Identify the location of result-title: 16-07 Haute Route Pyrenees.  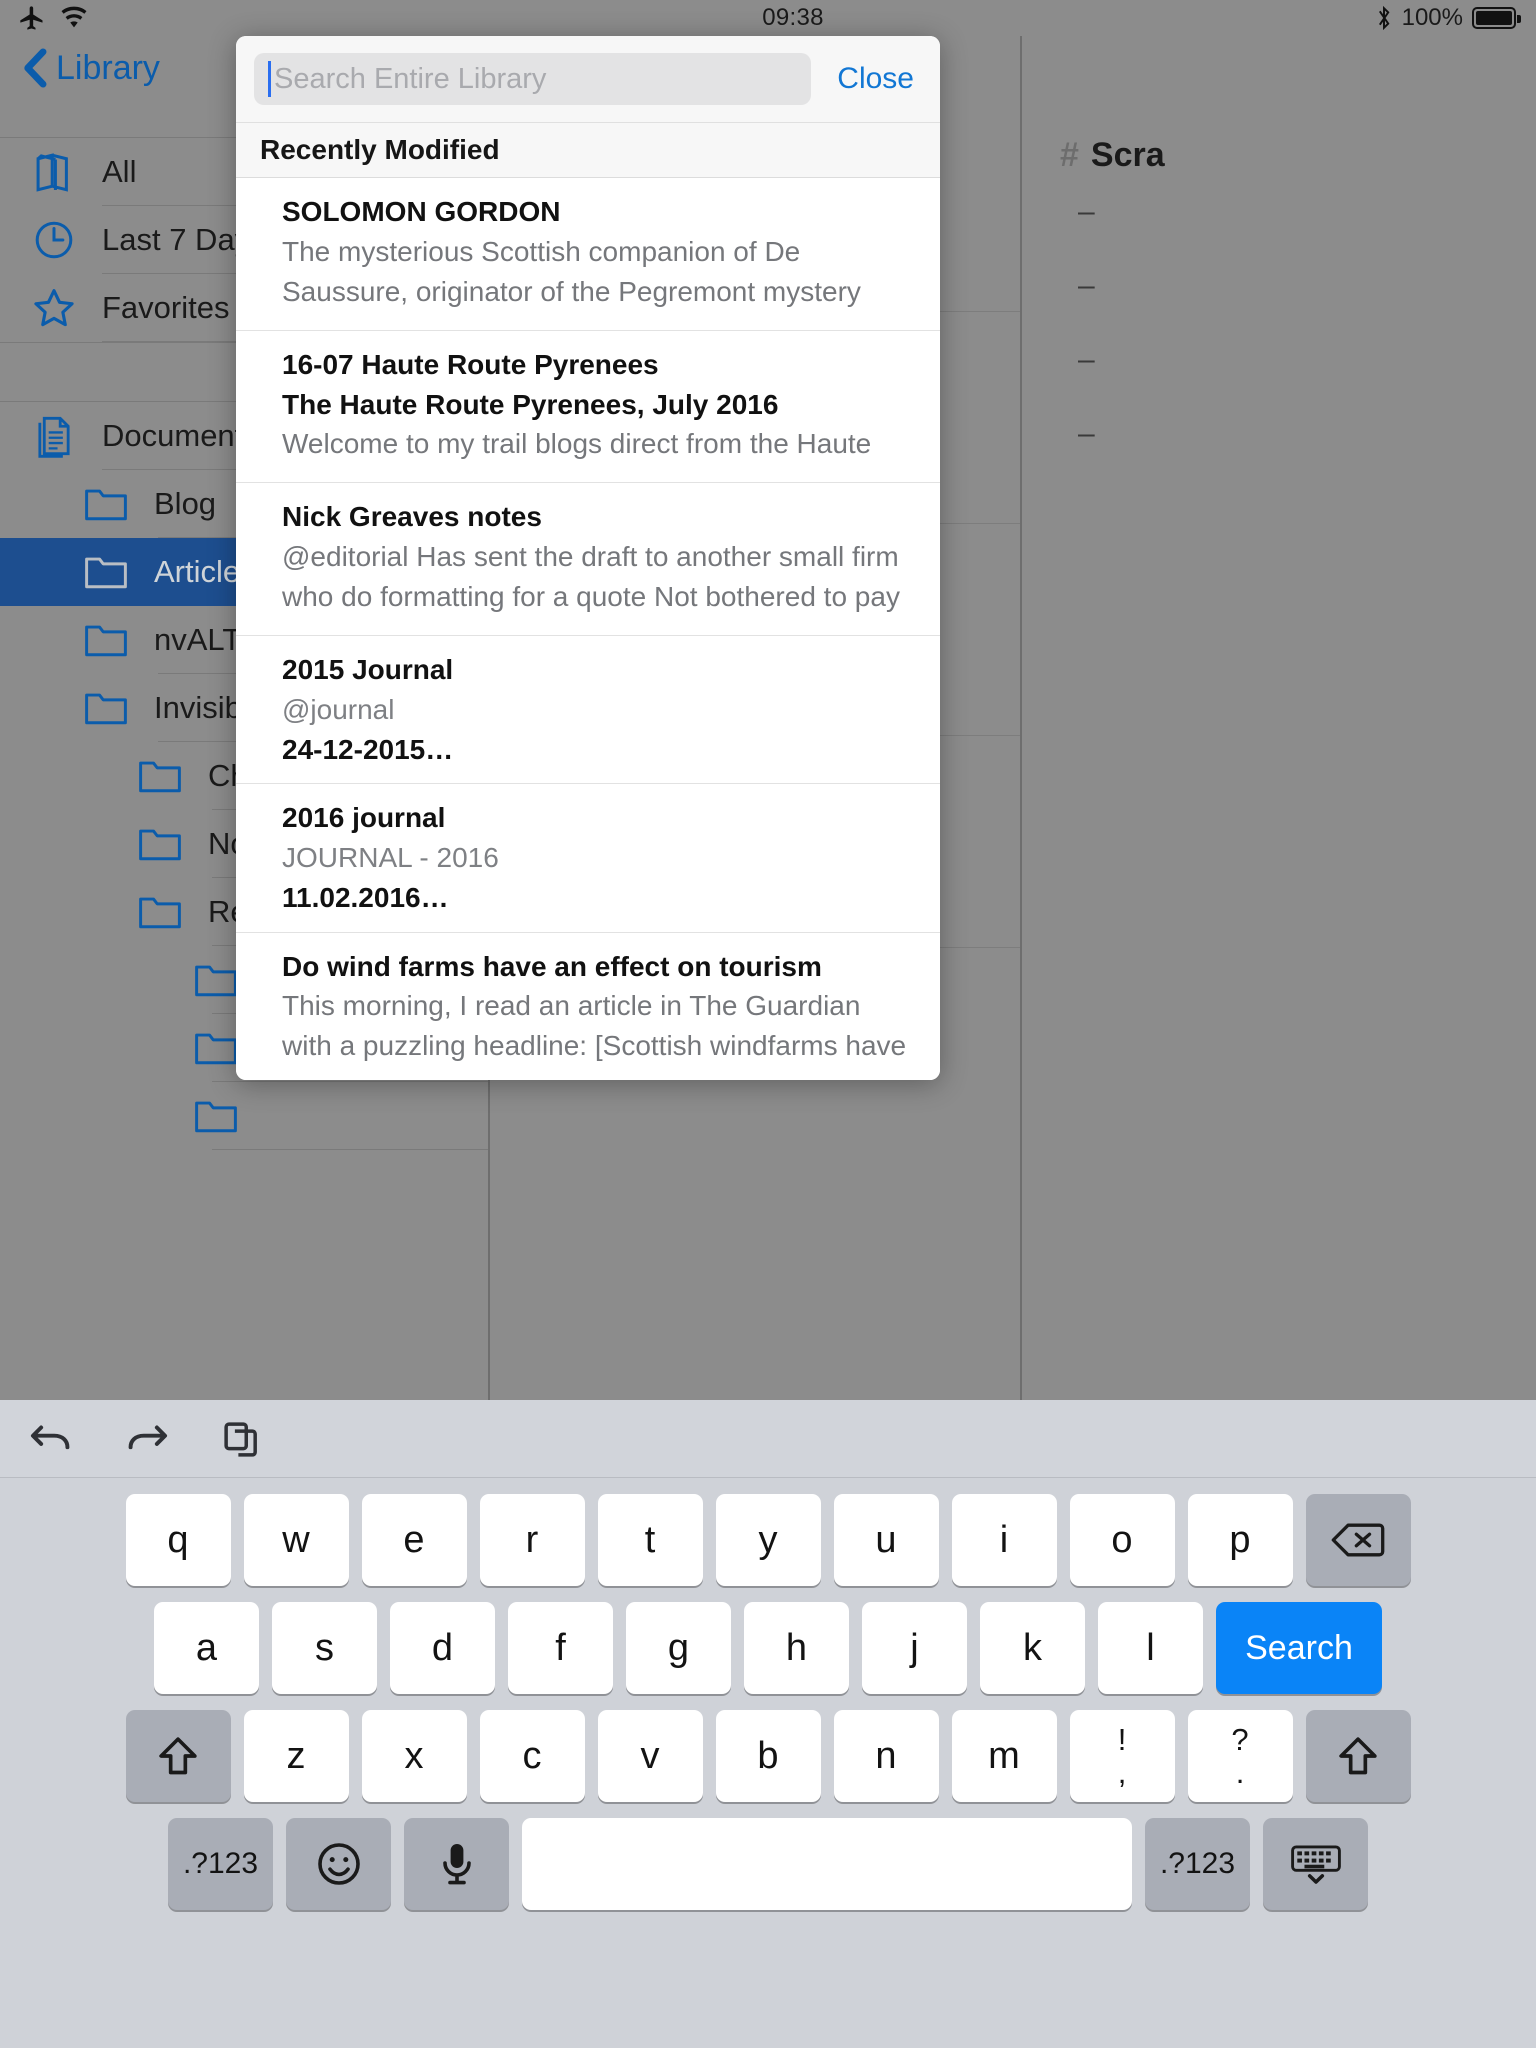
(470, 364).